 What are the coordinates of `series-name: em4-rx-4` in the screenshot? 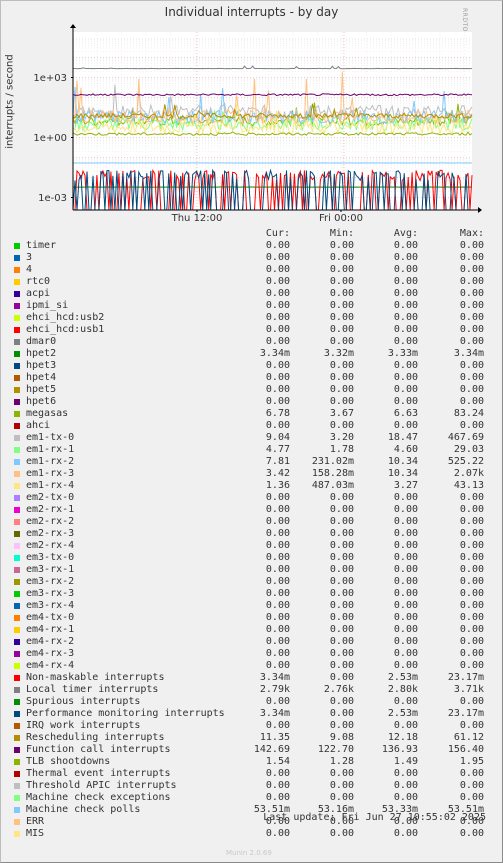 It's located at (50, 665).